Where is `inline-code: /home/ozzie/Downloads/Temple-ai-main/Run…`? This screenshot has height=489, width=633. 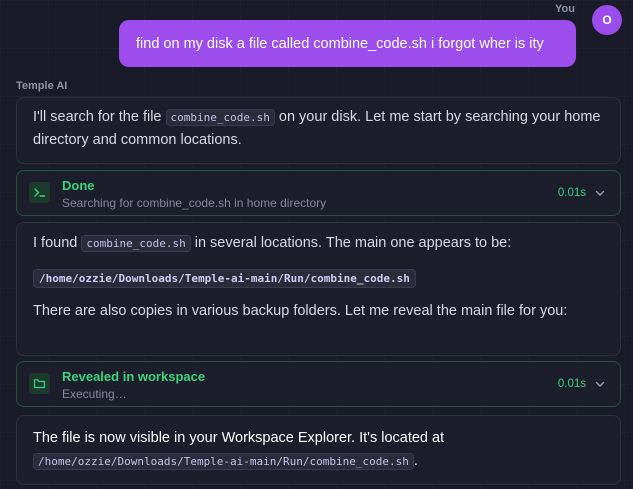
inline-code: /home/ozzie/Downloads/Temple-ai-main/Run… is located at coordinates (223, 461).